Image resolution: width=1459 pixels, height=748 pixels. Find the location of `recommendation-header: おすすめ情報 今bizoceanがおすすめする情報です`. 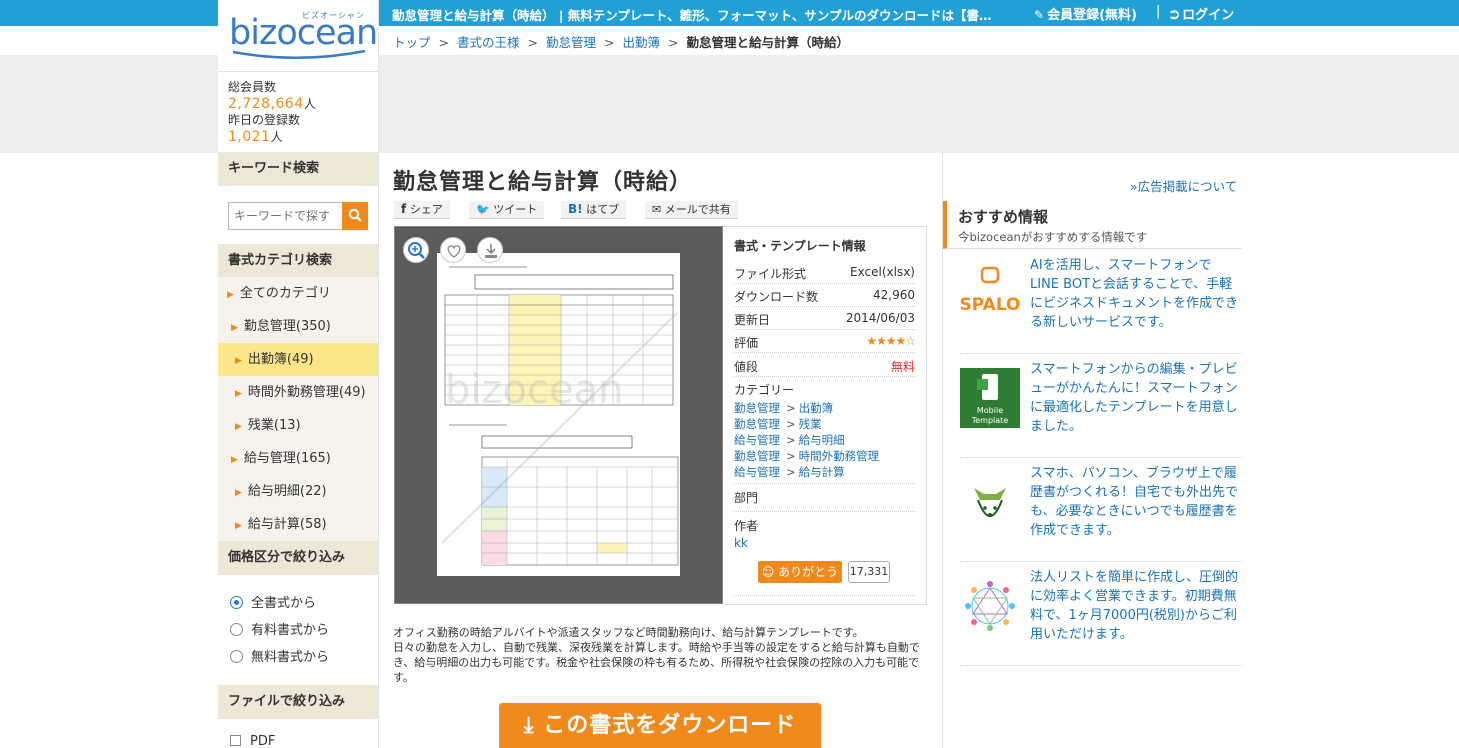

recommendation-header: おすすめ情報 今bizoceanがおすすめする情報です is located at coordinates (1092, 225).